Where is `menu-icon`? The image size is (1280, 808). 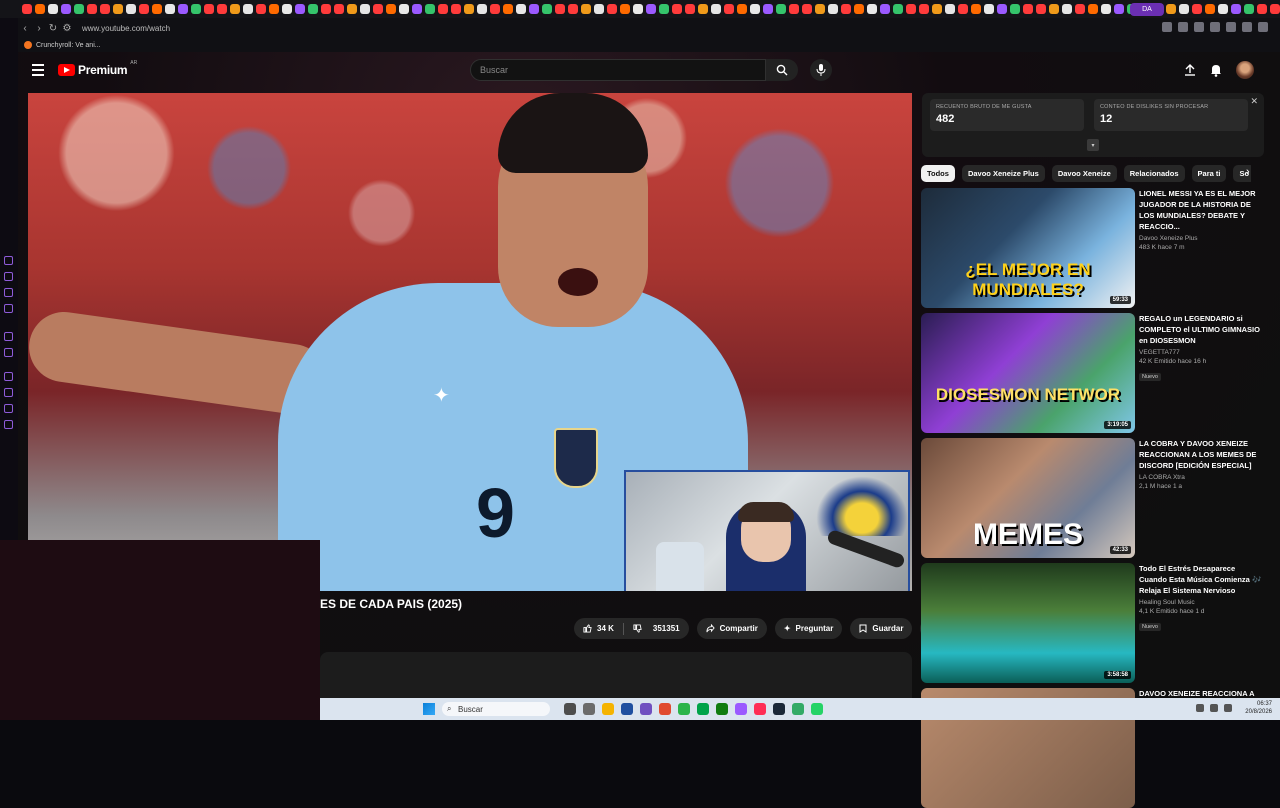
menu-icon is located at coordinates (1263, 27).